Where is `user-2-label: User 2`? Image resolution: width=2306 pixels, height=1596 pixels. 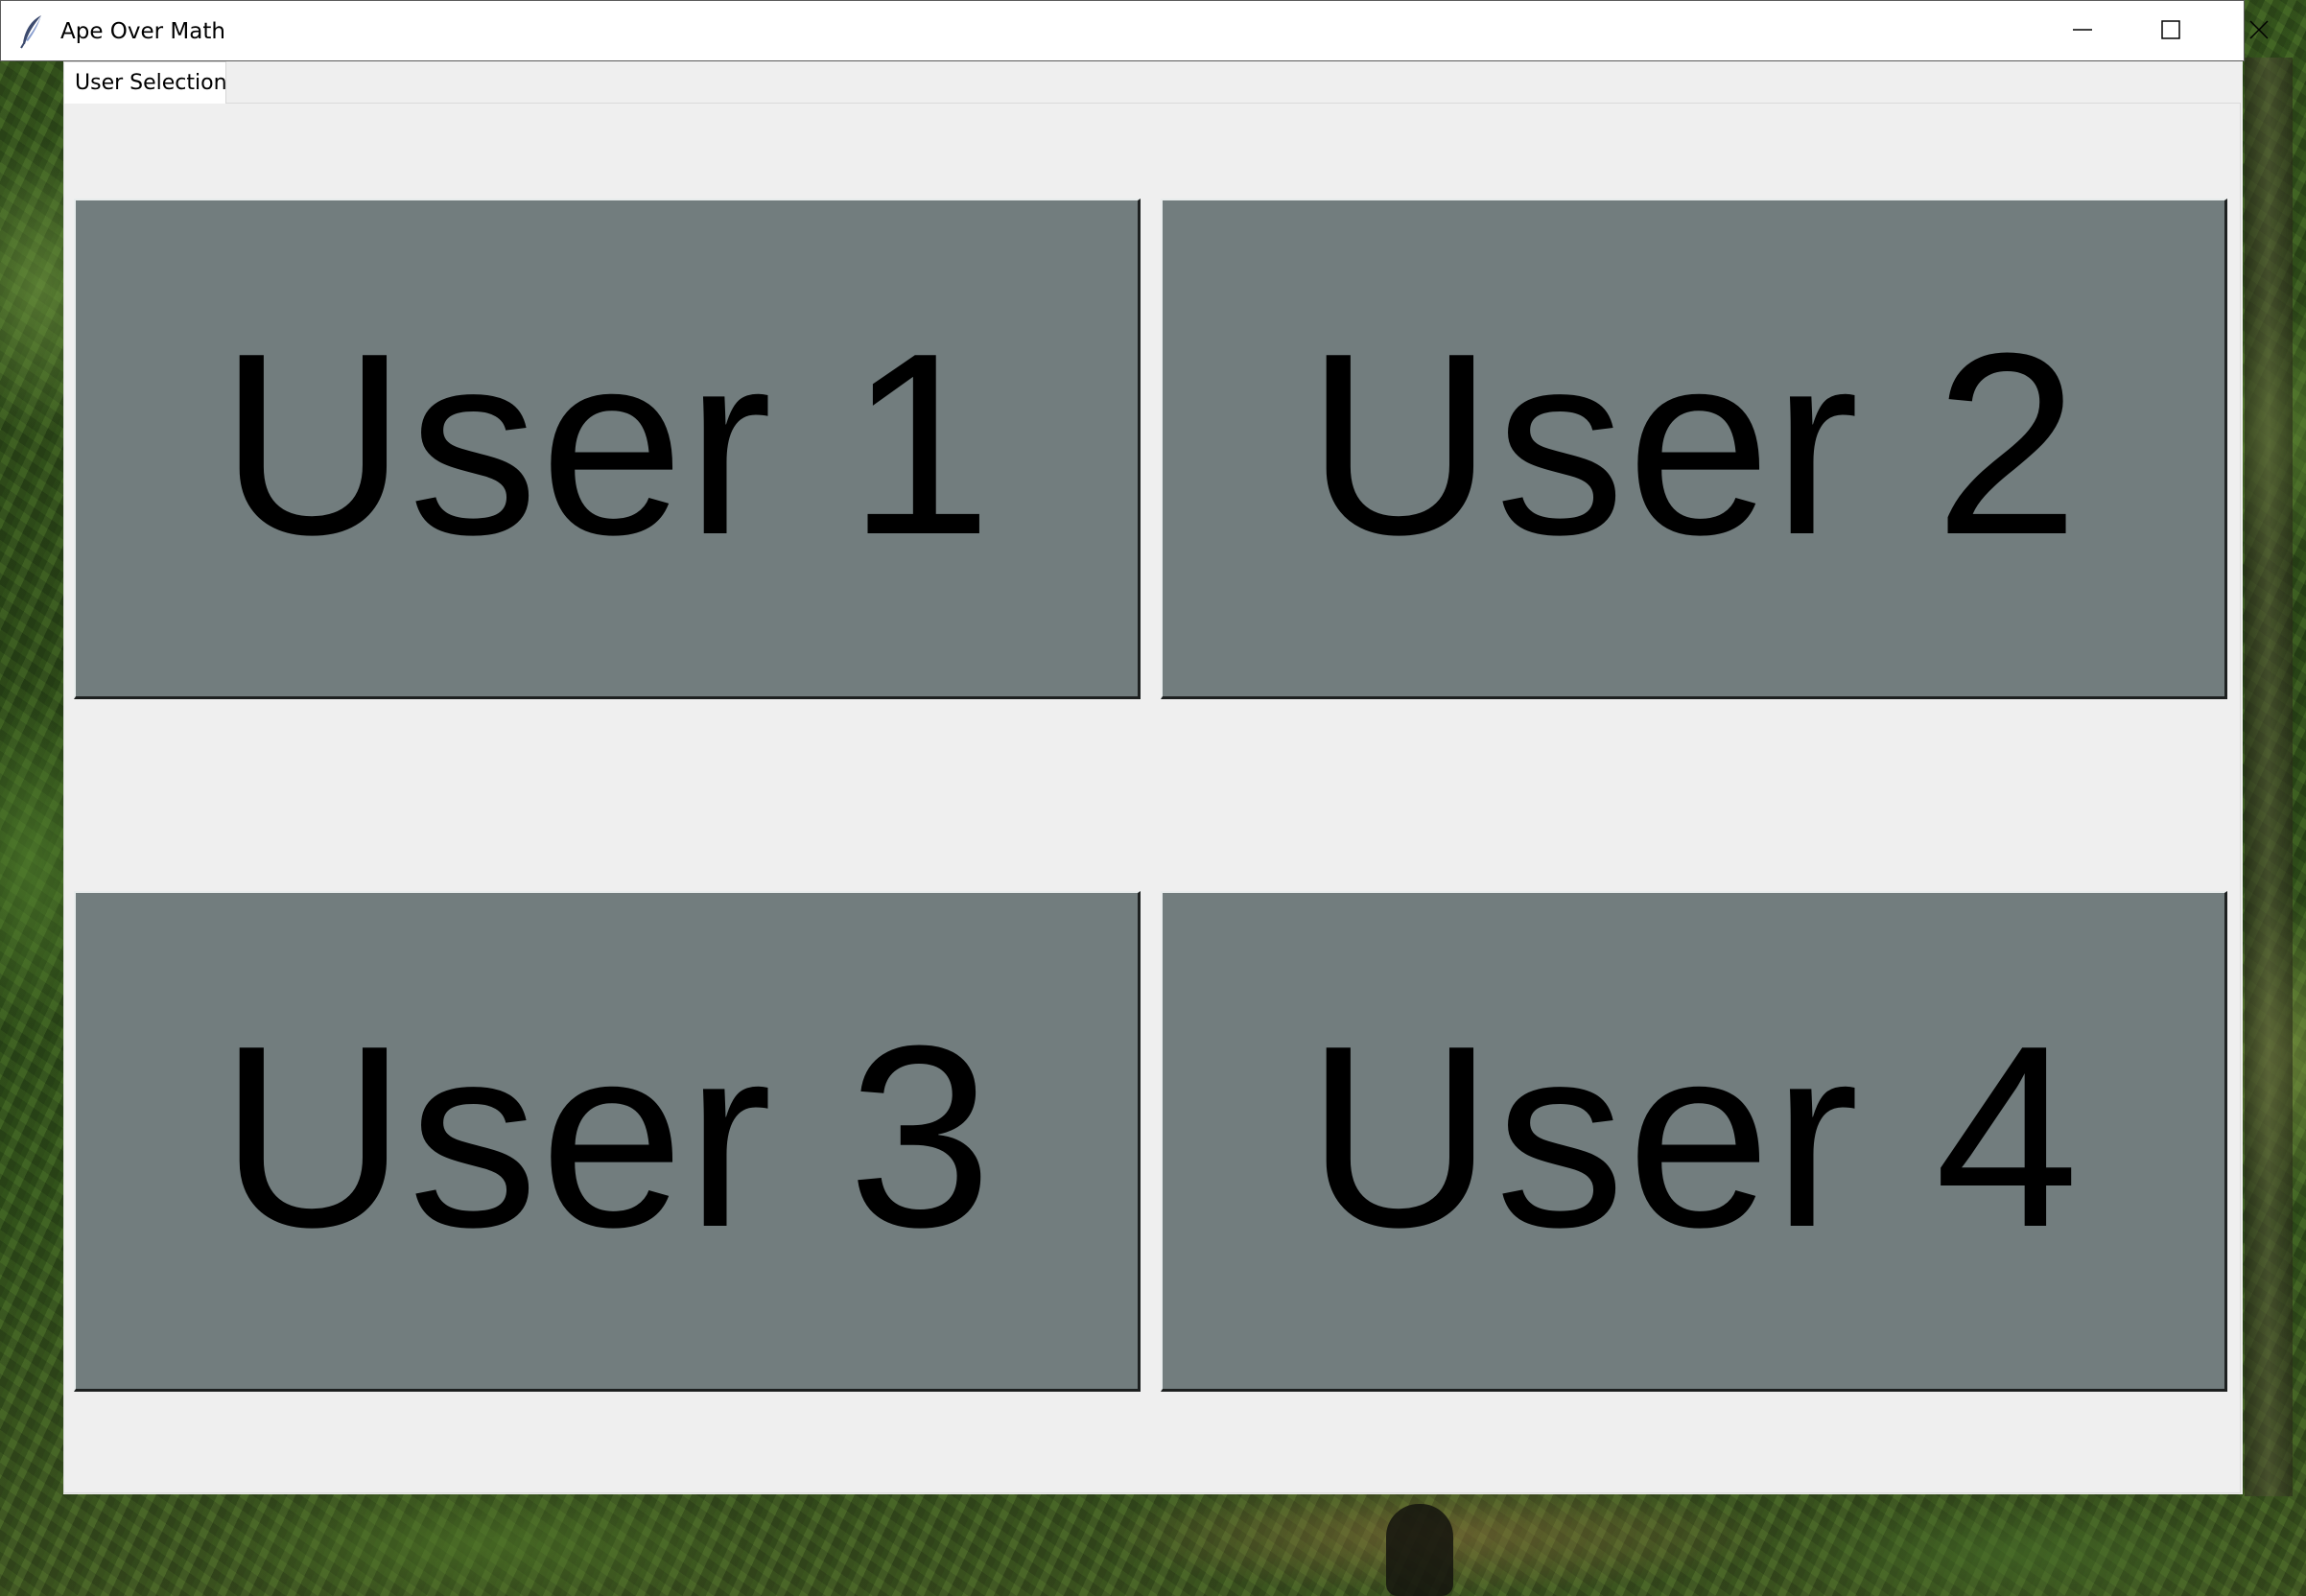
user-2-label: User 2 is located at coordinates (1694, 444).